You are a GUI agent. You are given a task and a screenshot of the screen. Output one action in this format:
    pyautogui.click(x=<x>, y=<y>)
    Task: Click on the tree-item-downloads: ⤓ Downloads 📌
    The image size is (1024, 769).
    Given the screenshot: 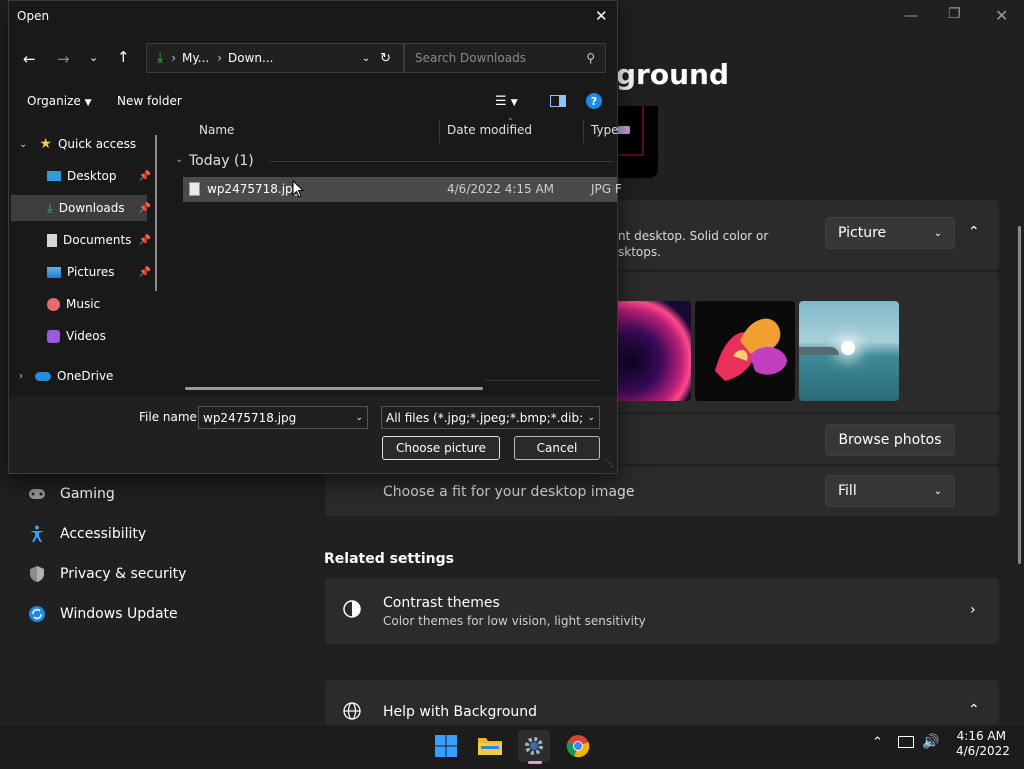 What is the action you would take?
    pyautogui.click(x=99, y=208)
    